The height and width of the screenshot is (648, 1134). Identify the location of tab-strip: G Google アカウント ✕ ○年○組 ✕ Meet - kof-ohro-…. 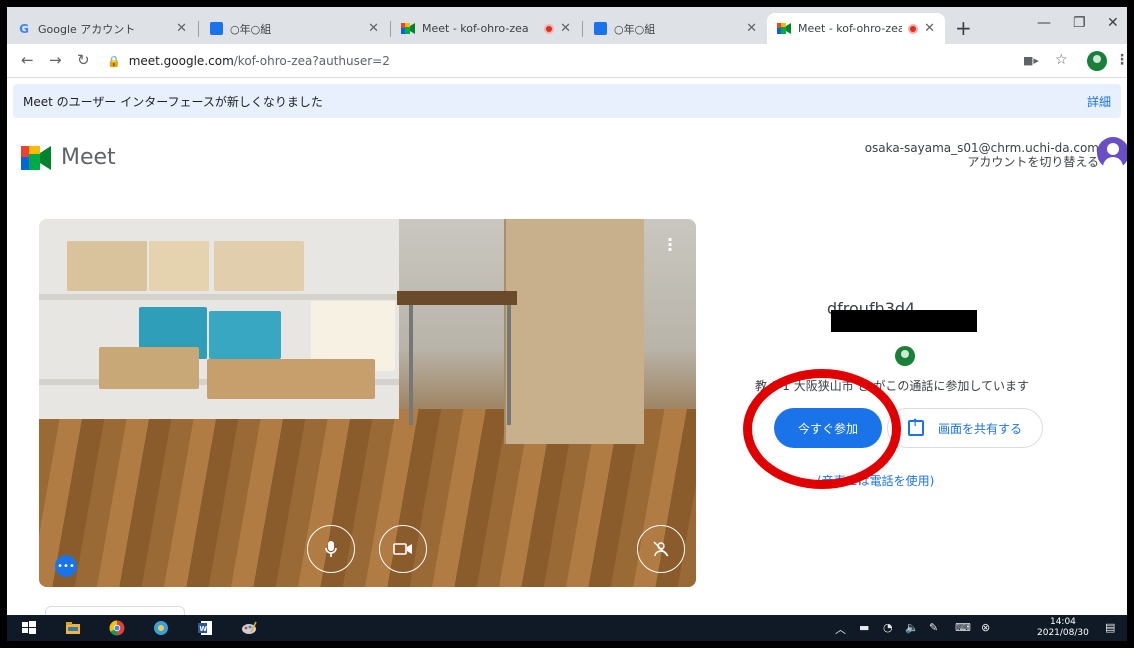
(567, 25).